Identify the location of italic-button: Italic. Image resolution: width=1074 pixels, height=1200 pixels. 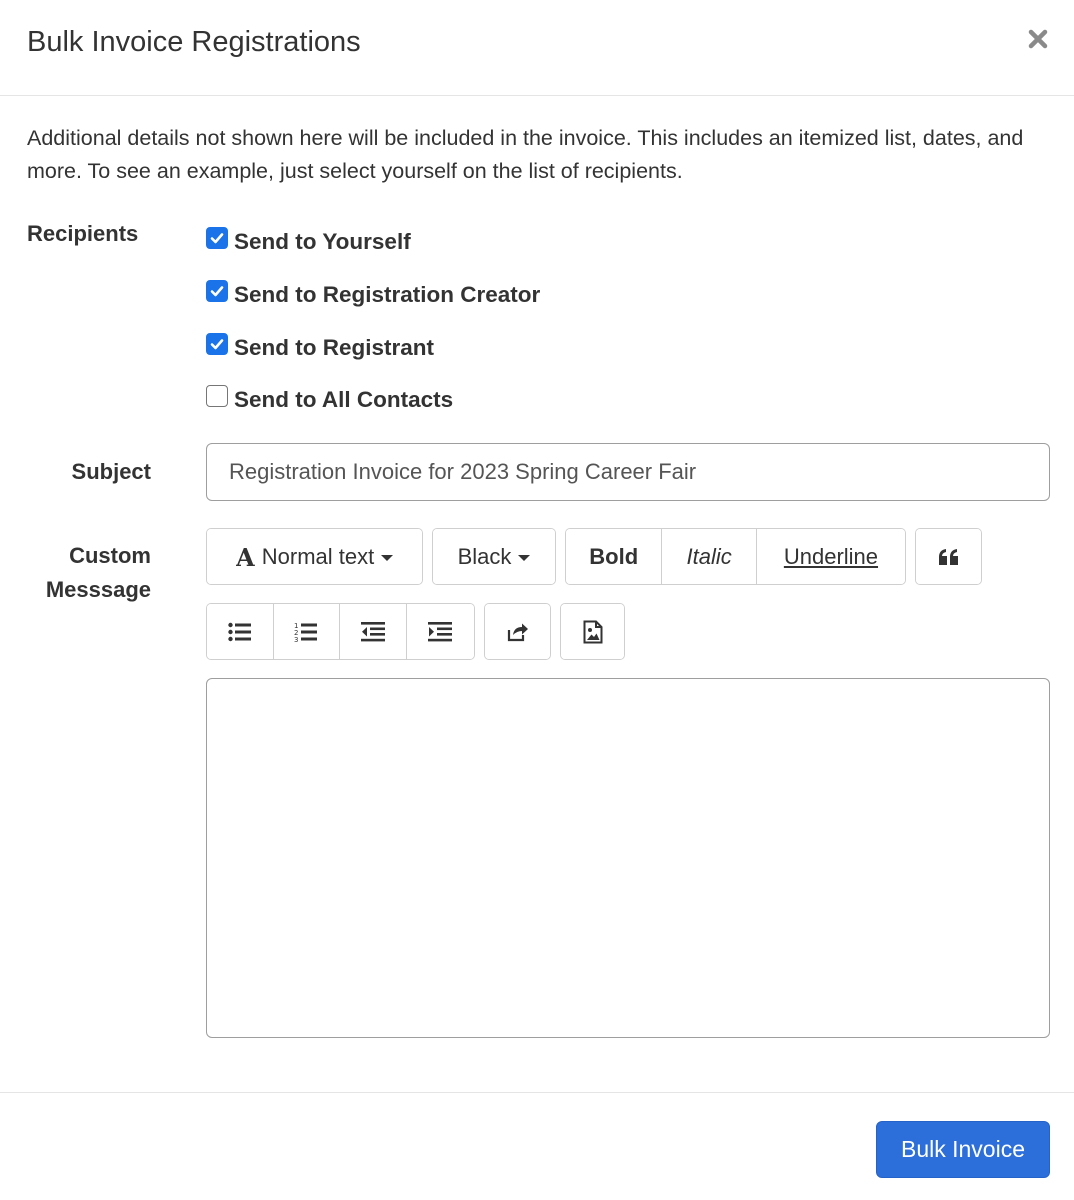
(709, 556).